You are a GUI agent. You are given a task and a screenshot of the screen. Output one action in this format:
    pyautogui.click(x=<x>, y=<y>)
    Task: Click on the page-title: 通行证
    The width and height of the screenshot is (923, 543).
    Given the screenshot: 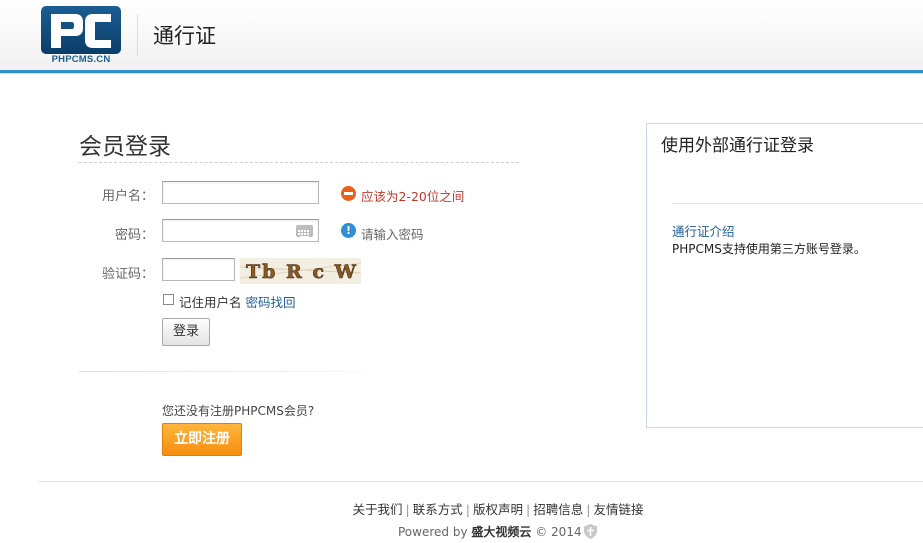 What is the action you would take?
    pyautogui.click(x=184, y=36)
    